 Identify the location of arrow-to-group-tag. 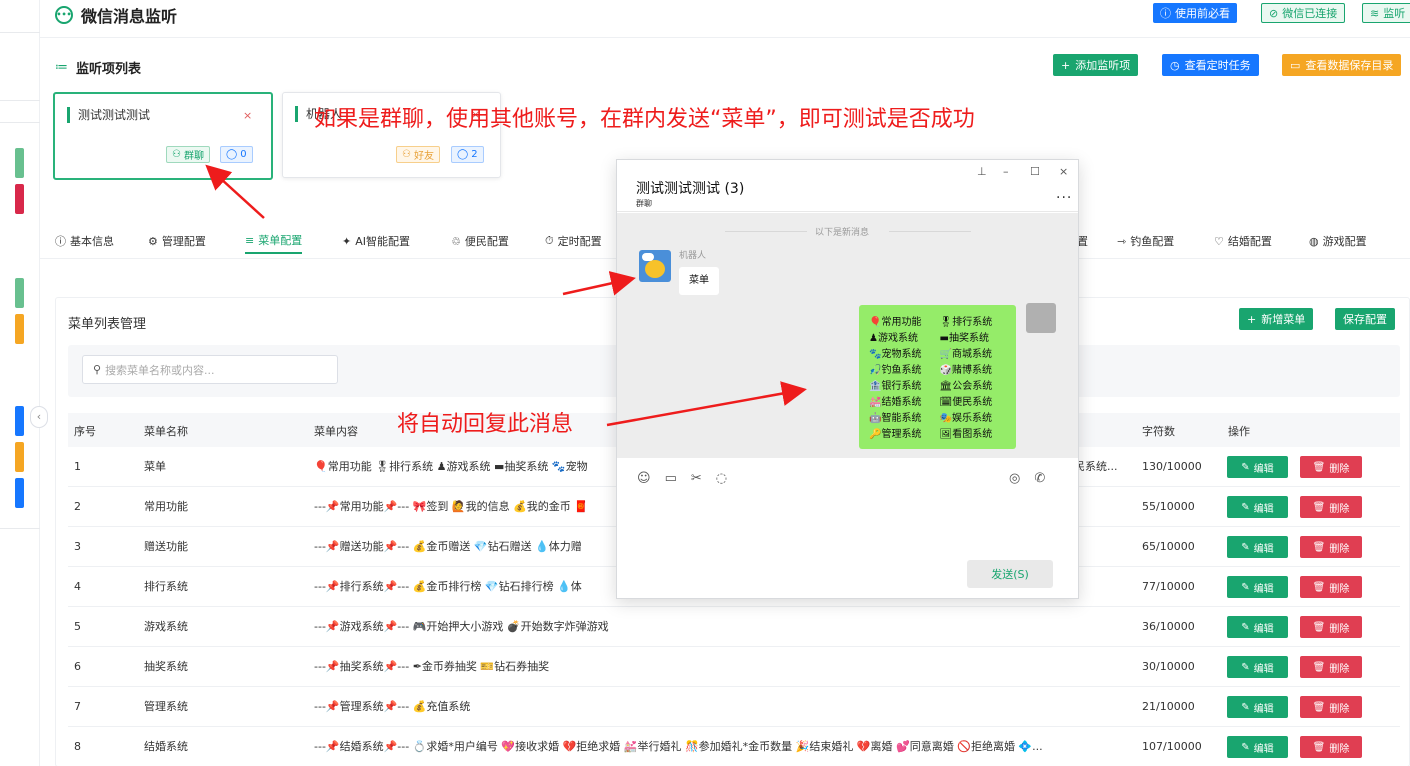
(235, 191).